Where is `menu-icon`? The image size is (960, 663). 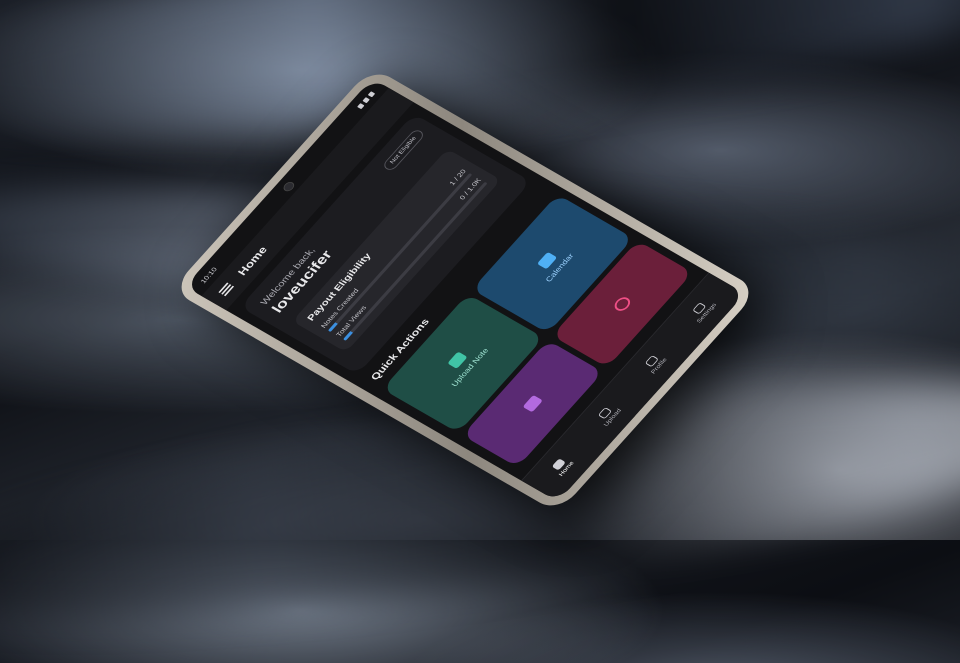
menu-icon is located at coordinates (226, 289).